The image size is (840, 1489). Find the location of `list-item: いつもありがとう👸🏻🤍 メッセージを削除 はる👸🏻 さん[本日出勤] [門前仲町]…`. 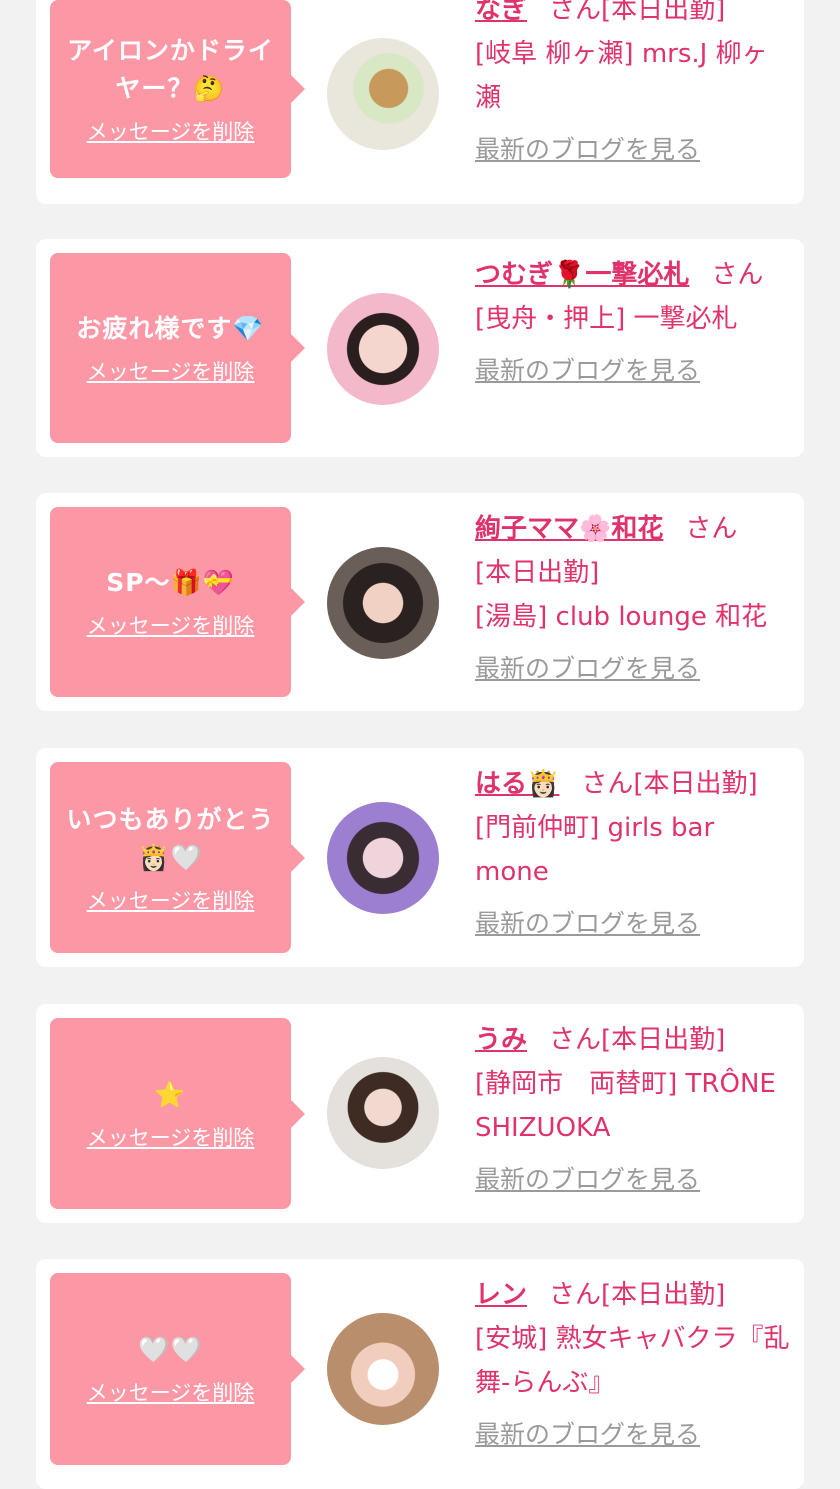

list-item: いつもありがとう👸🏻🤍 メッセージを削除 はる👸🏻 さん[本日出勤] [門前仲町]… is located at coordinates (420, 857).